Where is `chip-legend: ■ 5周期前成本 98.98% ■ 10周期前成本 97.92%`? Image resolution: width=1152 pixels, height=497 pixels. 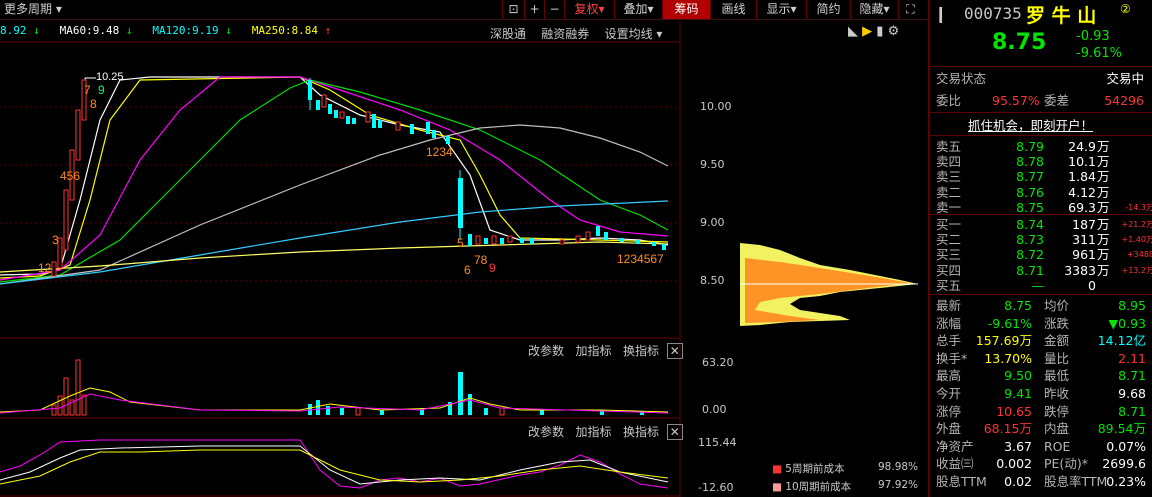
chip-legend: ■ 5周期前成本 98.98% ■ 10周期前成本 97.92% is located at coordinates (845, 477).